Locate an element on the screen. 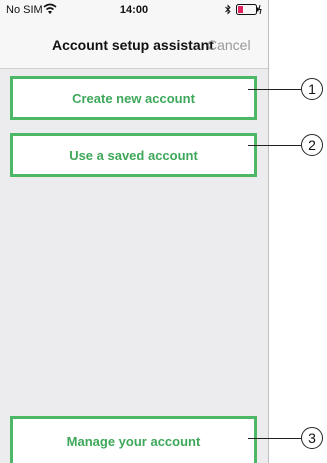 This screenshot has height=463, width=327. callout-1: 1 is located at coordinates (312, 89).